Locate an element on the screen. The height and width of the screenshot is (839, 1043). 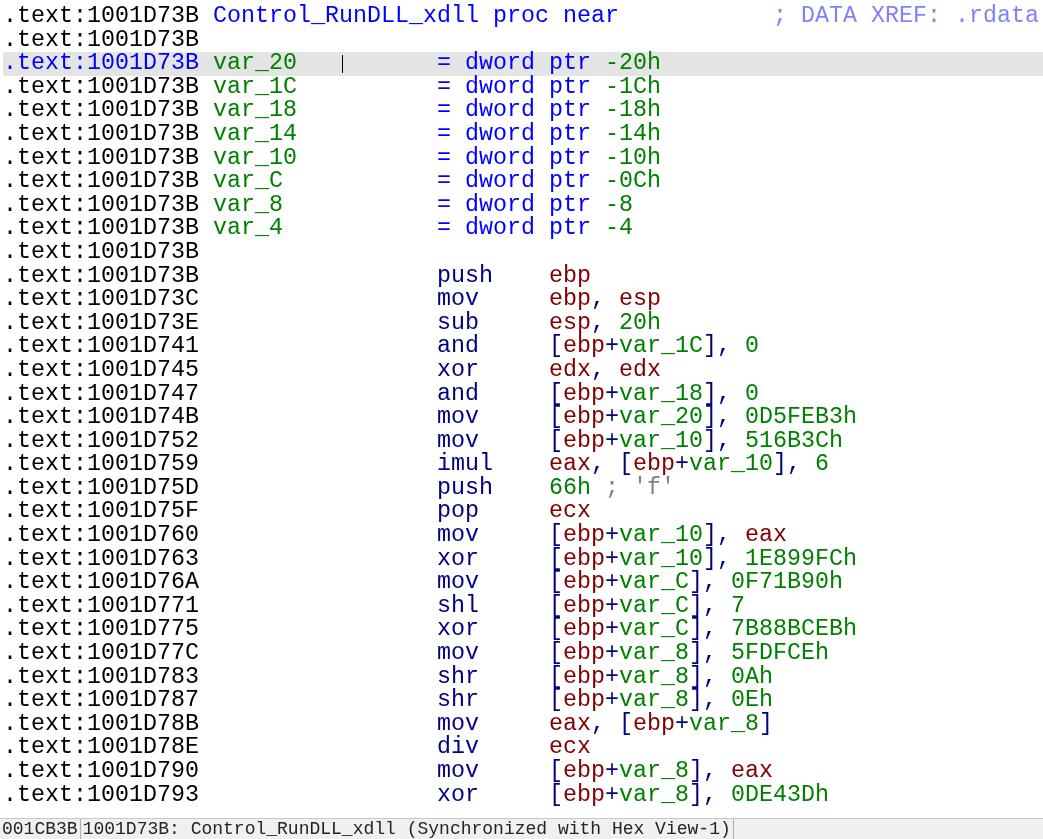
operand-text: [ebp+var_8], 0Eh is located at coordinates (660, 701).